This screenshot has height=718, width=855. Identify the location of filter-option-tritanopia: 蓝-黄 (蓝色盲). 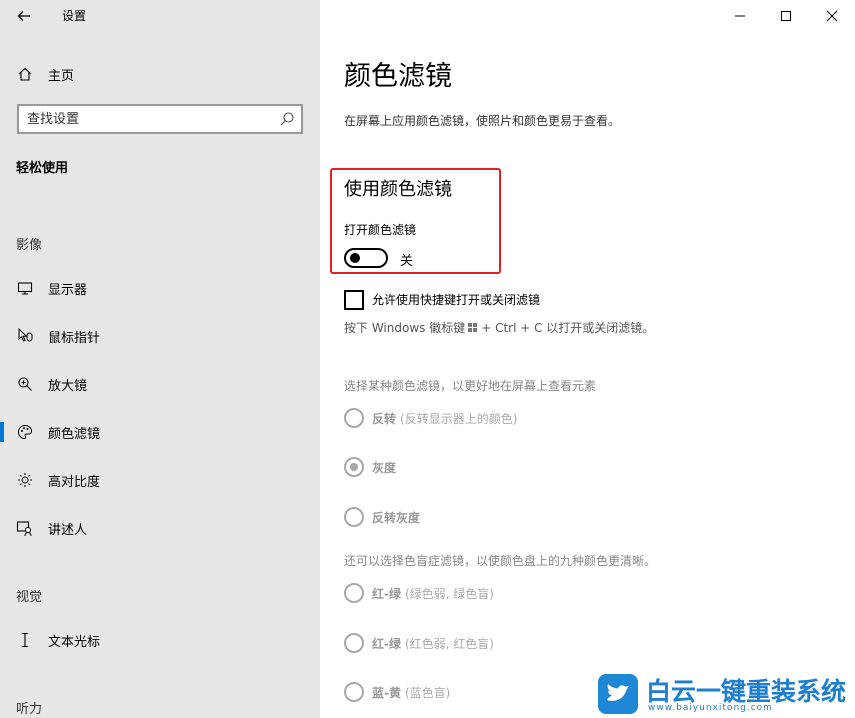
(397, 692).